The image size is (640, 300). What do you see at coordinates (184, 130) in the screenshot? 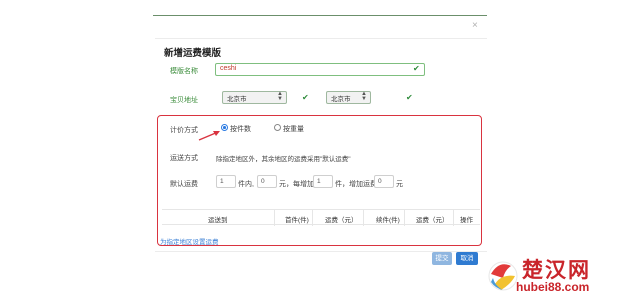
I see `pricing-method-label: 计价方式` at bounding box center [184, 130].